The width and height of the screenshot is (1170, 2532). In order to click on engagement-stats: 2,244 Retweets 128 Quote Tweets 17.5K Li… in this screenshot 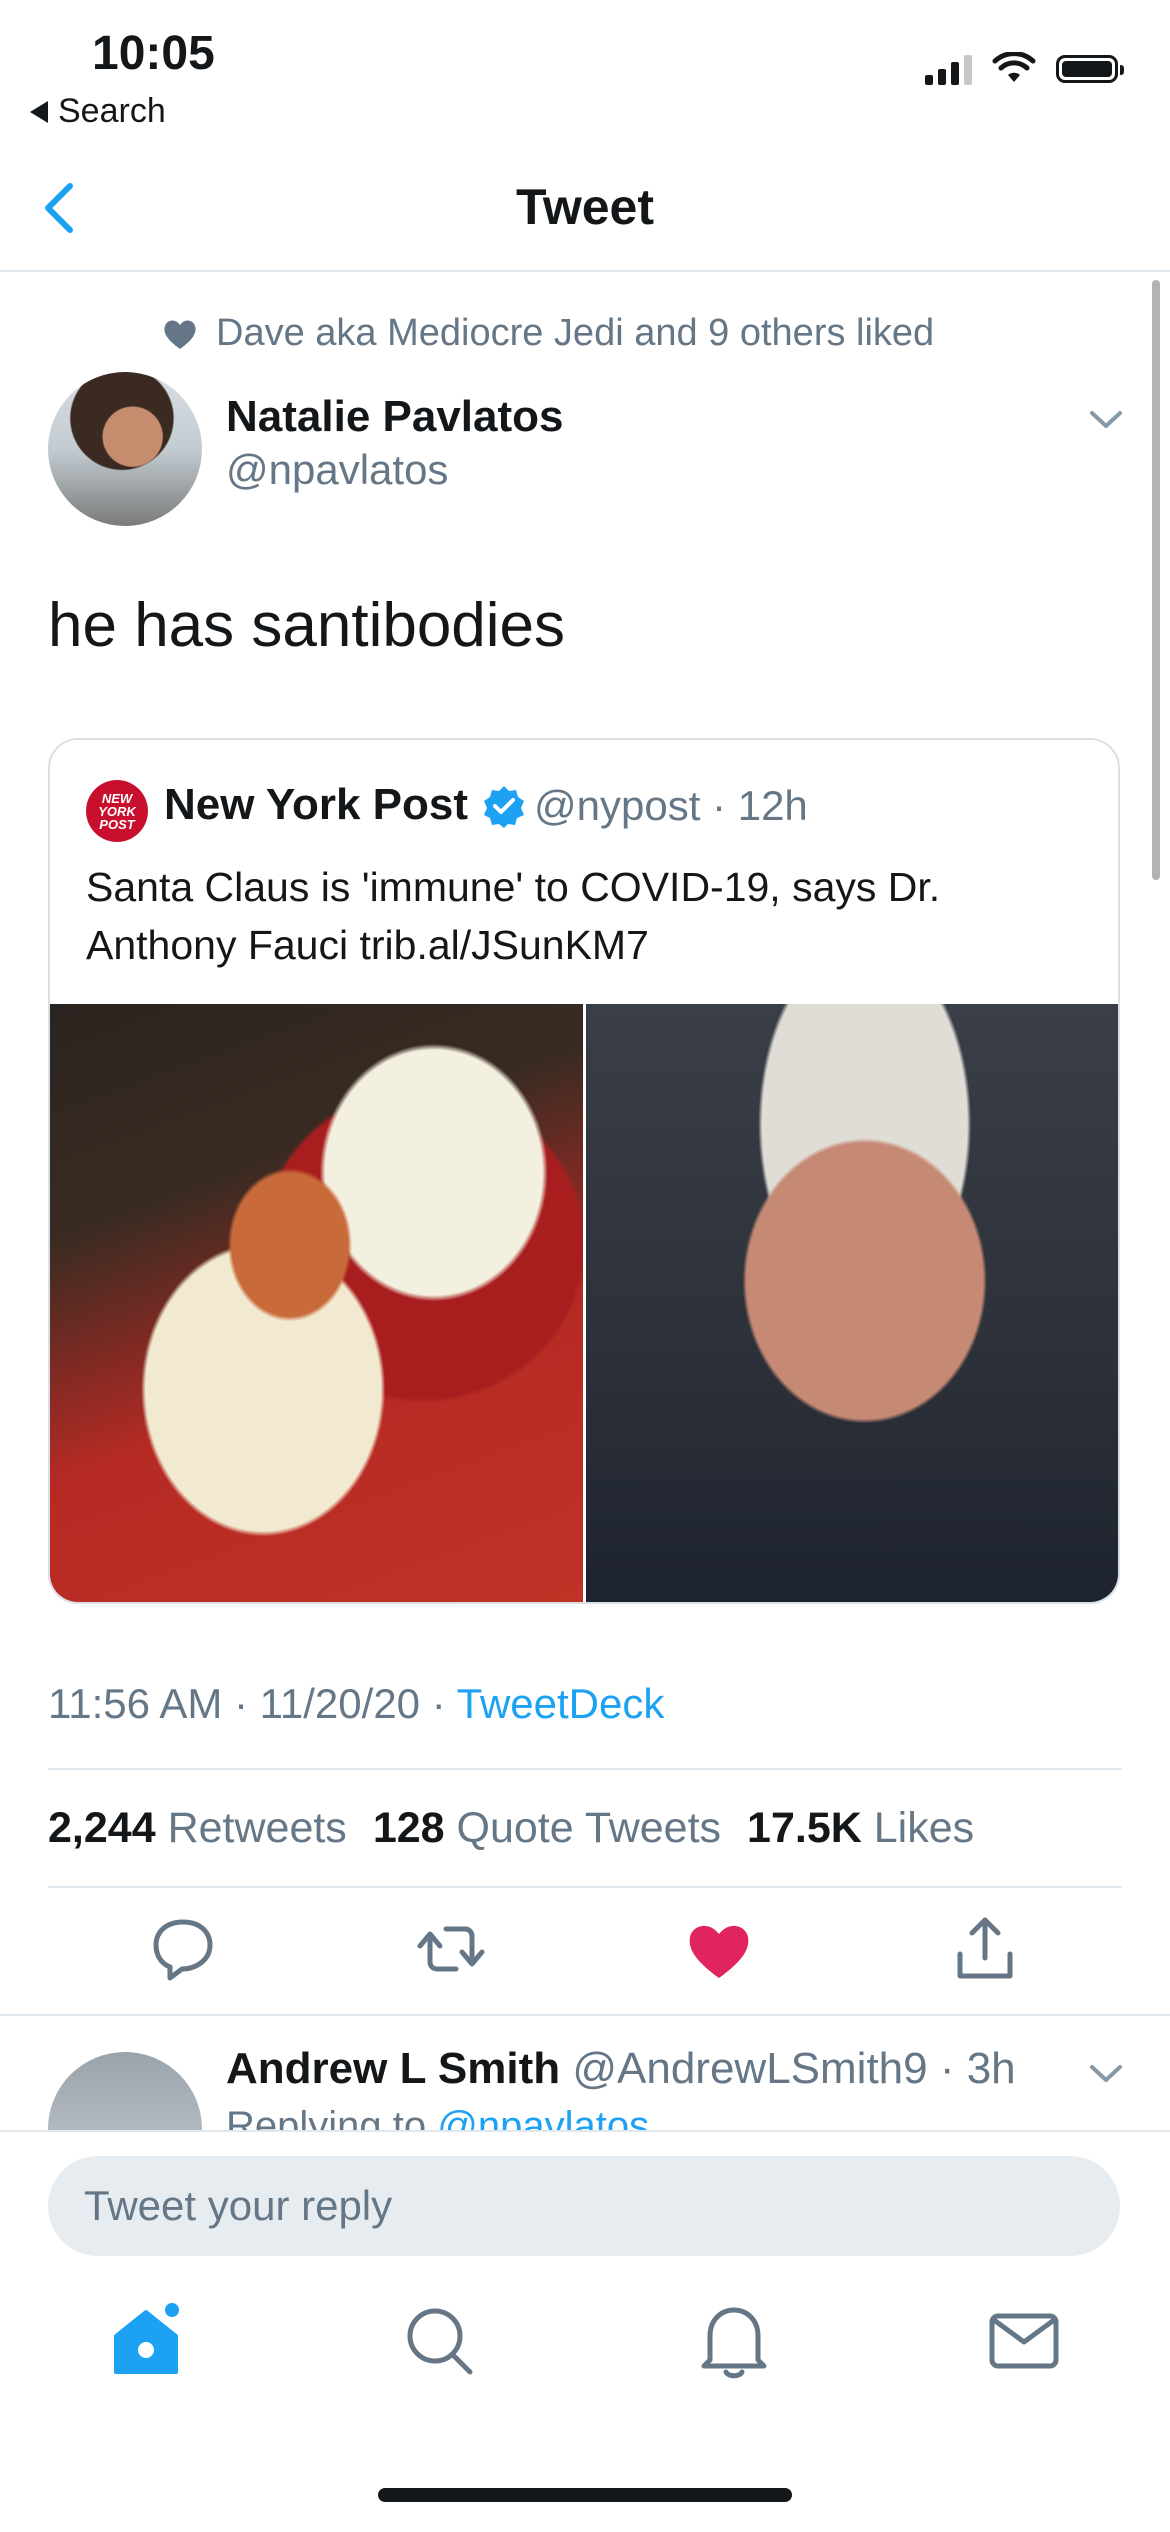, I will do `click(511, 1828)`.